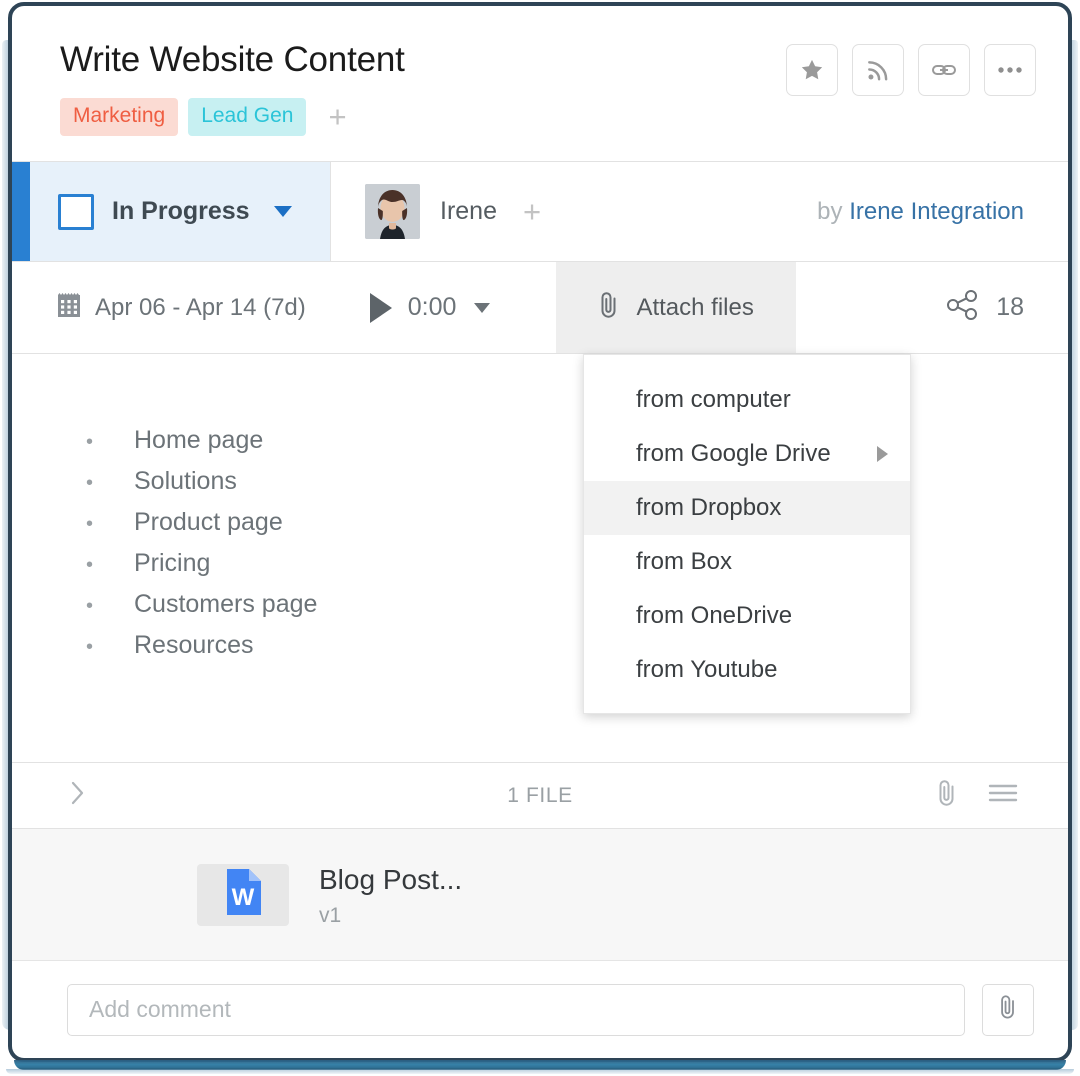  What do you see at coordinates (69, 308) in the screenshot?
I see `calendar-icon` at bounding box center [69, 308].